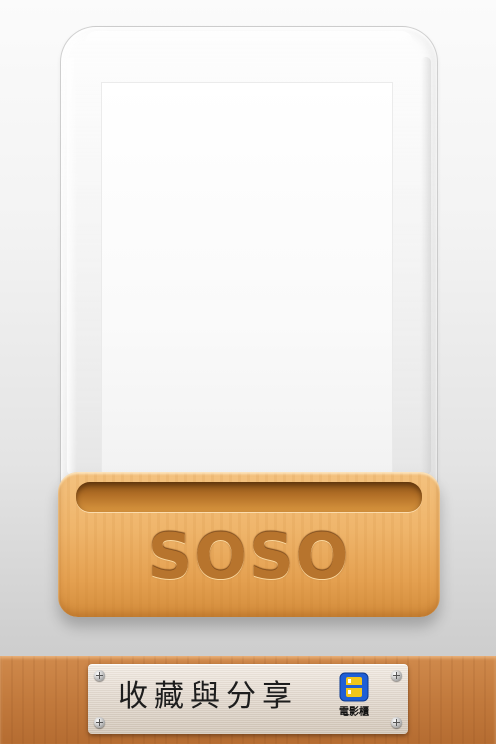 Image resolution: width=496 pixels, height=744 pixels. I want to click on collect-and-share-title: 收藏與分享, so click(208, 696).